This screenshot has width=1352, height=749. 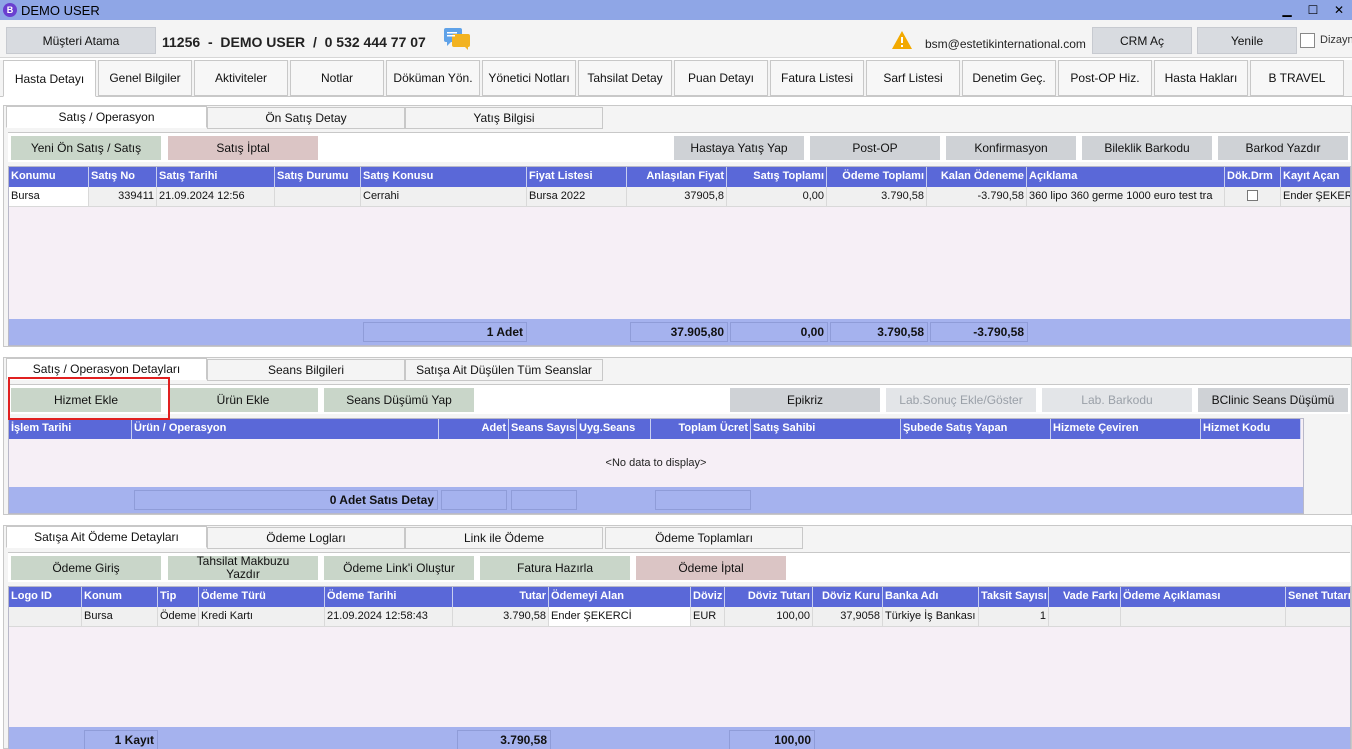 What do you see at coordinates (625, 78) in the screenshot?
I see `tab-tahsilat-detay: Tahsilat Detay` at bounding box center [625, 78].